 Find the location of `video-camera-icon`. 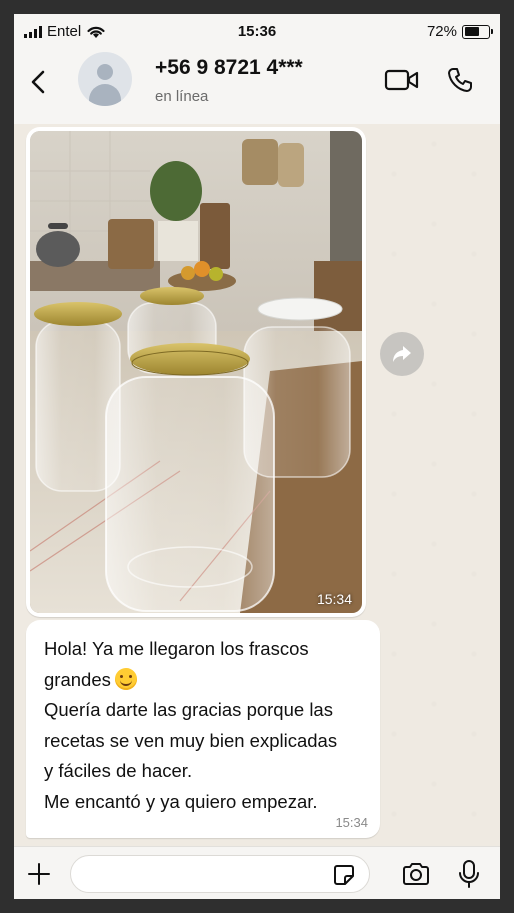

video-camera-icon is located at coordinates (401, 80).